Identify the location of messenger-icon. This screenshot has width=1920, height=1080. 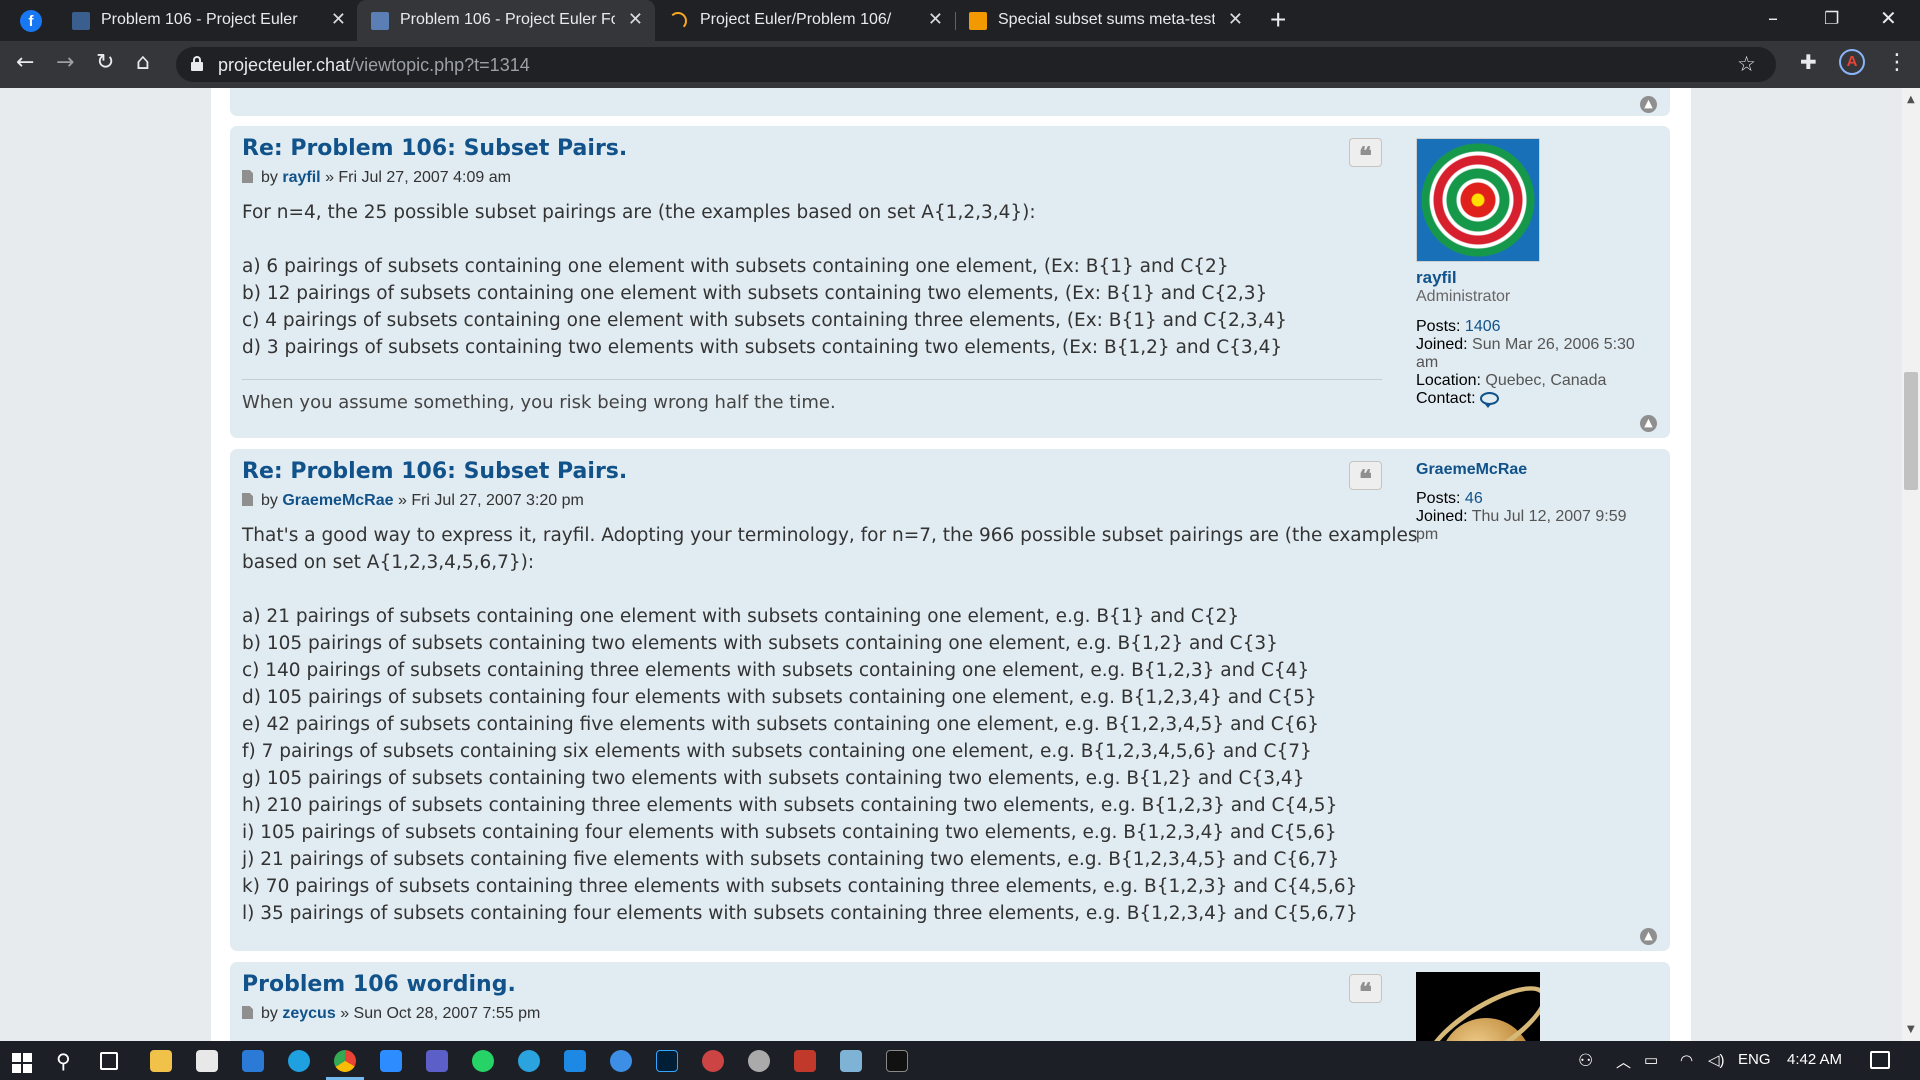
(621, 1061).